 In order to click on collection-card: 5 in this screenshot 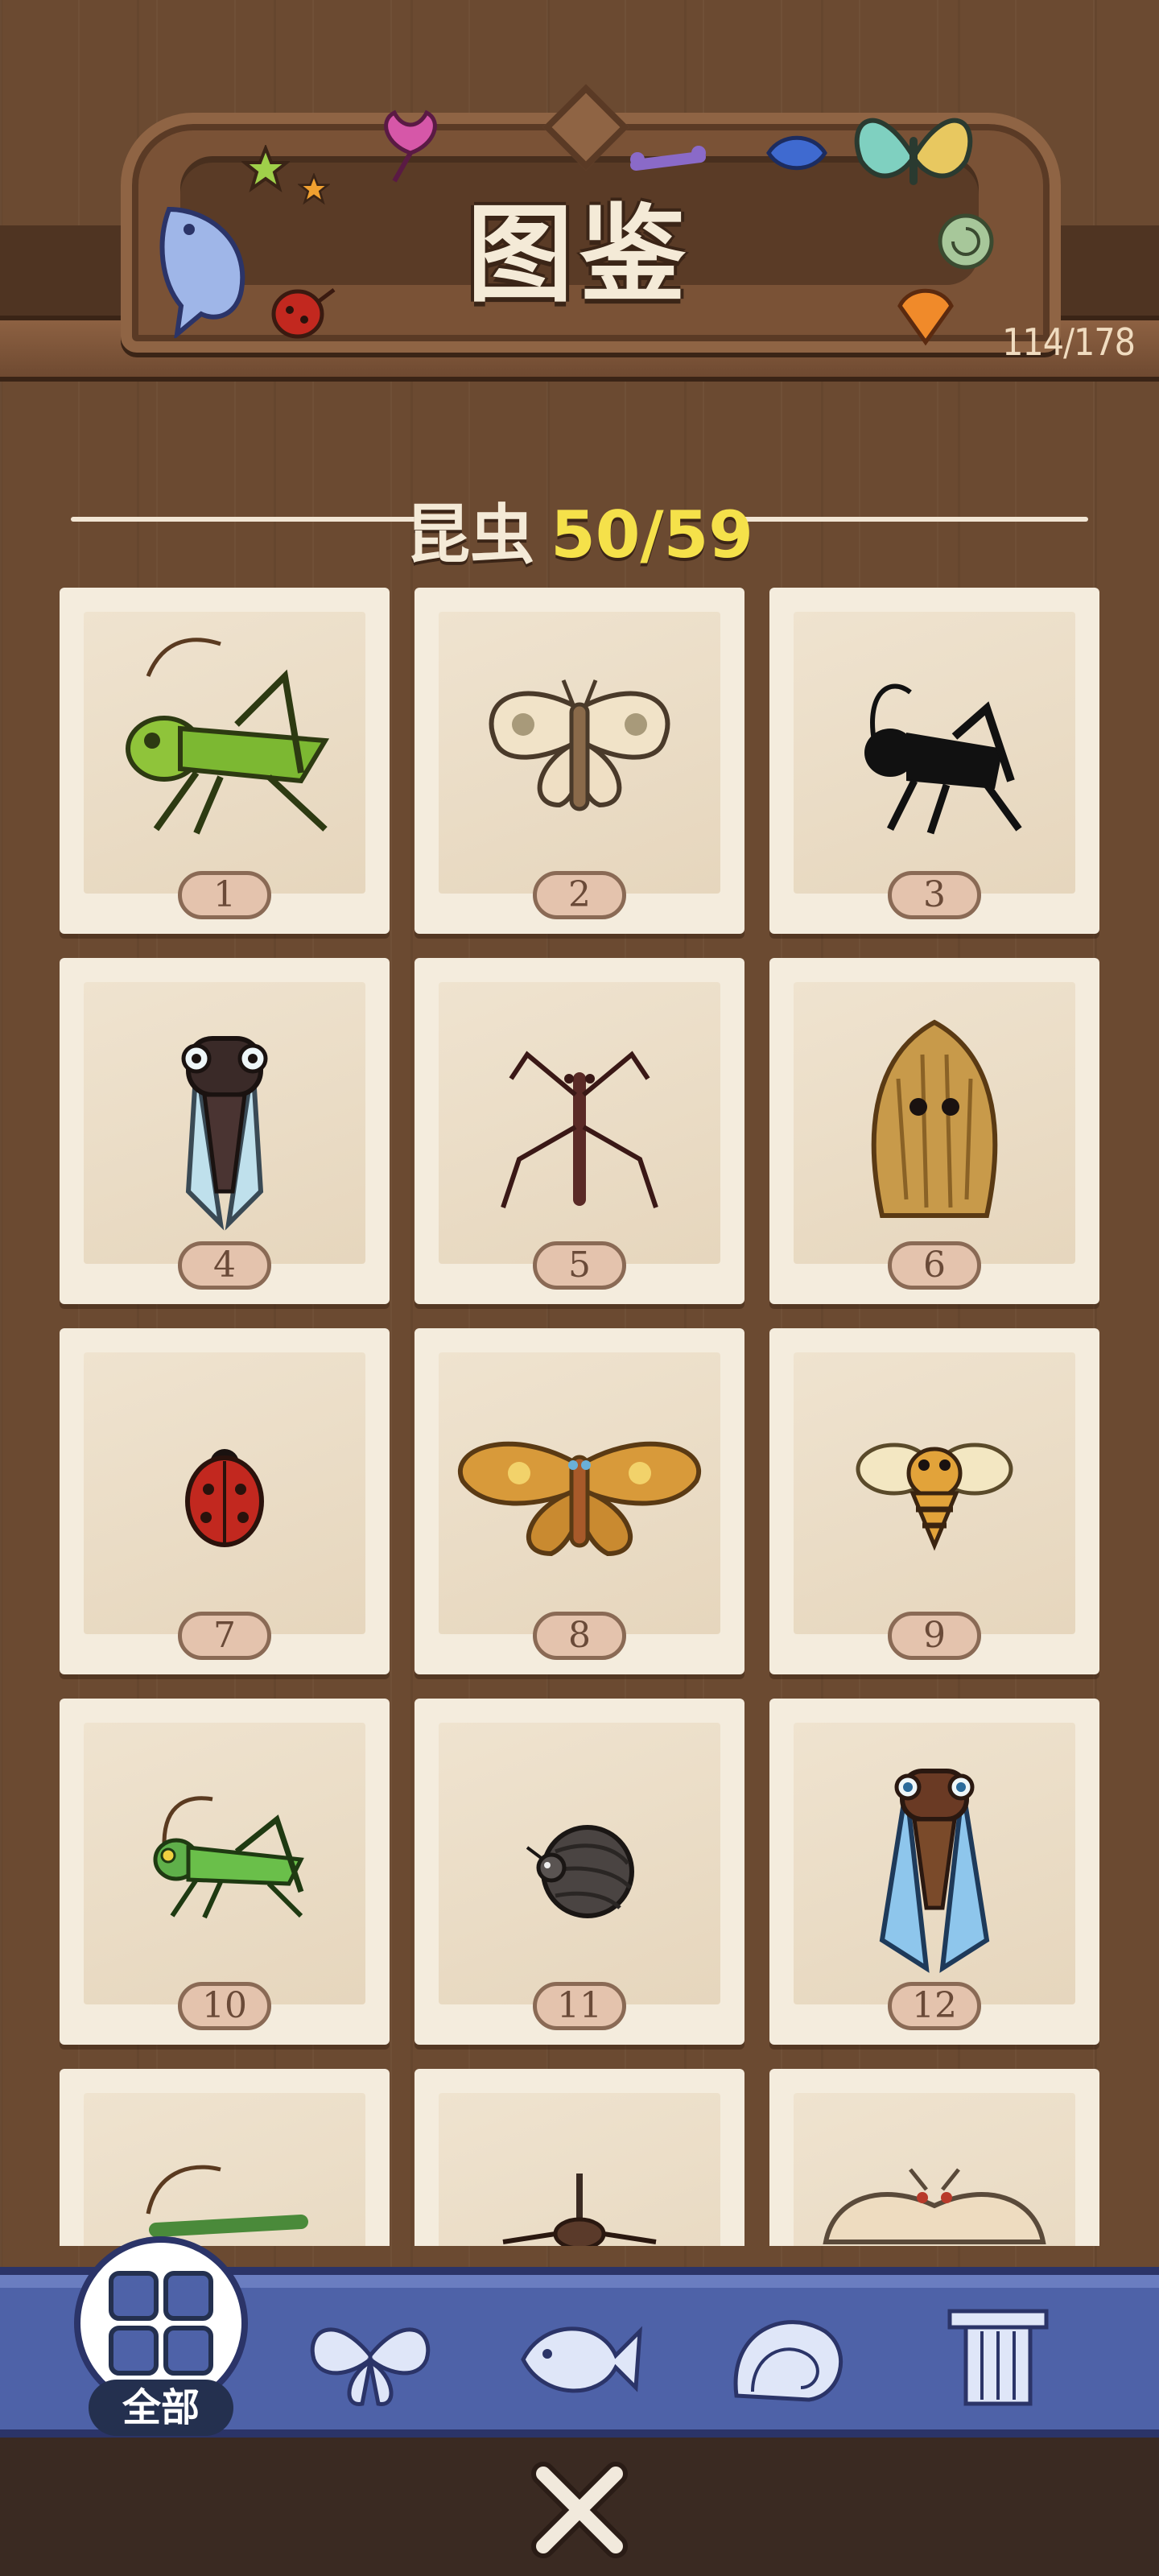, I will do `click(579, 1131)`.